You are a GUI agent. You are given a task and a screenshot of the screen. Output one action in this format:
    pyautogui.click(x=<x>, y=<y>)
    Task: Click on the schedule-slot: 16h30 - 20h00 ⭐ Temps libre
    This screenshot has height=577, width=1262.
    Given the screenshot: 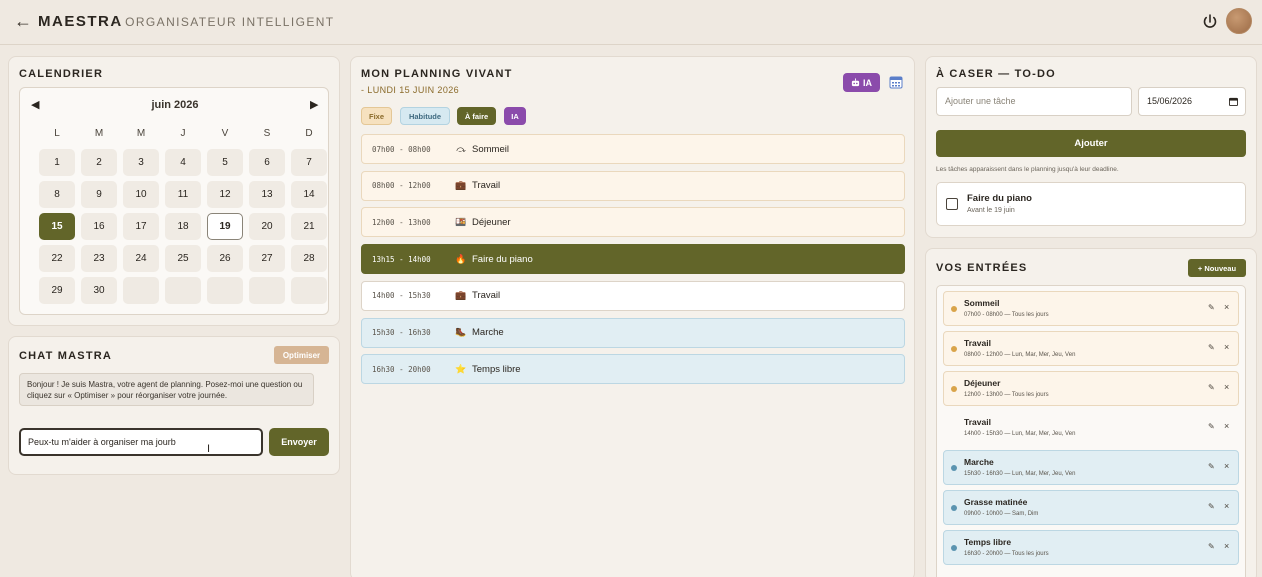 What is the action you would take?
    pyautogui.click(x=633, y=369)
    